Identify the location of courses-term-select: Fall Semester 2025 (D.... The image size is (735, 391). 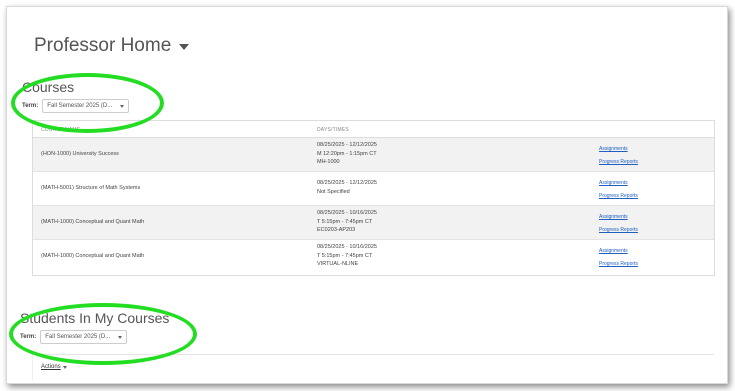
(86, 106).